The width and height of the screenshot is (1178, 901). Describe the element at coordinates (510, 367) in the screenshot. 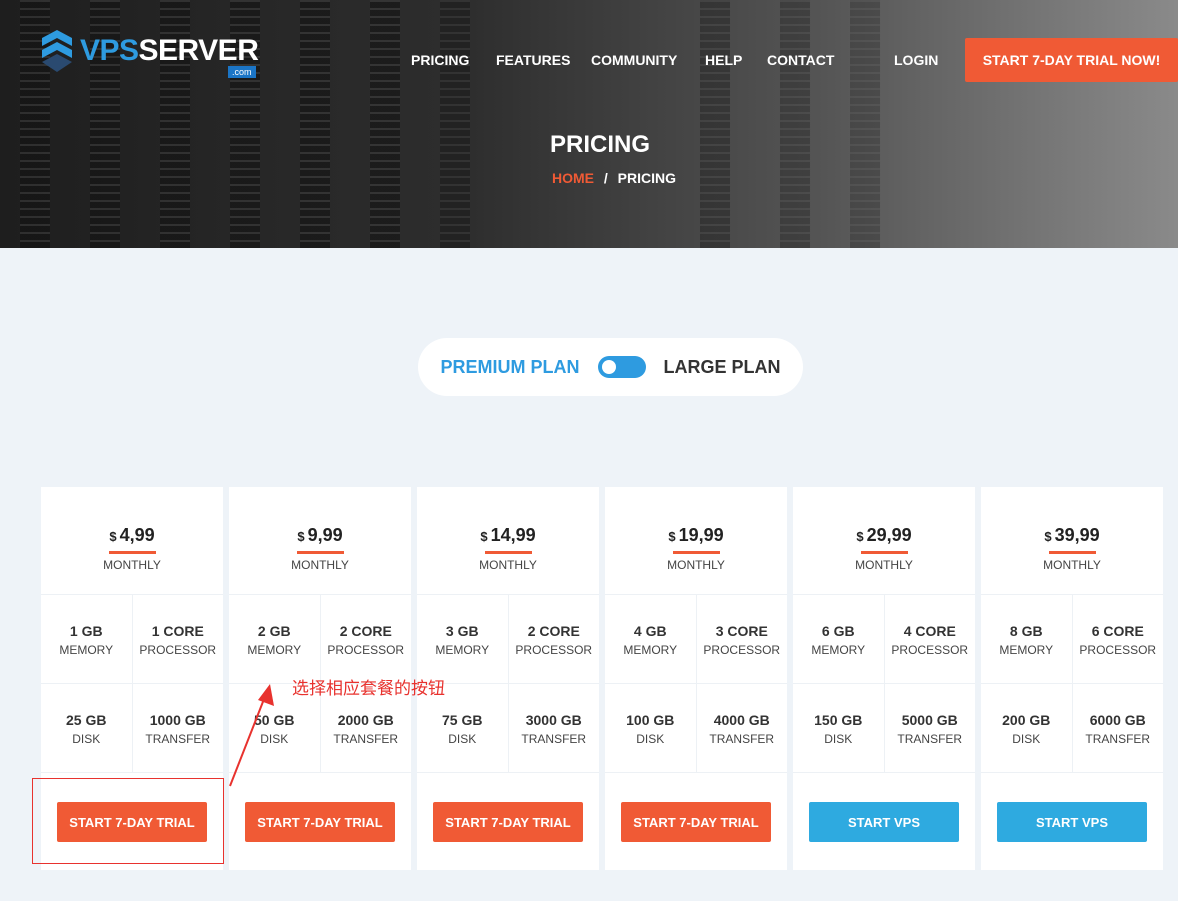

I see `premium-plan-label: PREMIUM PLAN` at that location.